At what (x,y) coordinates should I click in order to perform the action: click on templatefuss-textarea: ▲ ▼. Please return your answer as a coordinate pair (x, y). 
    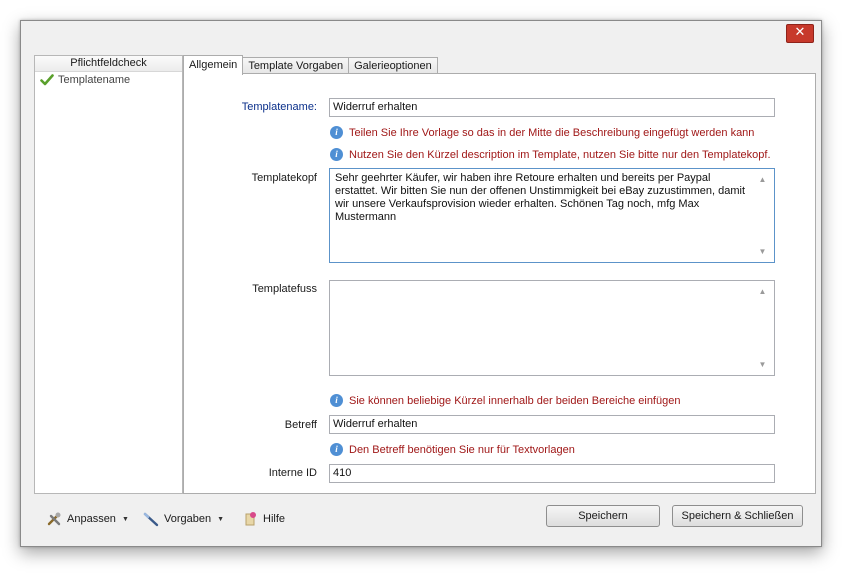
    Looking at the image, I should click on (552, 328).